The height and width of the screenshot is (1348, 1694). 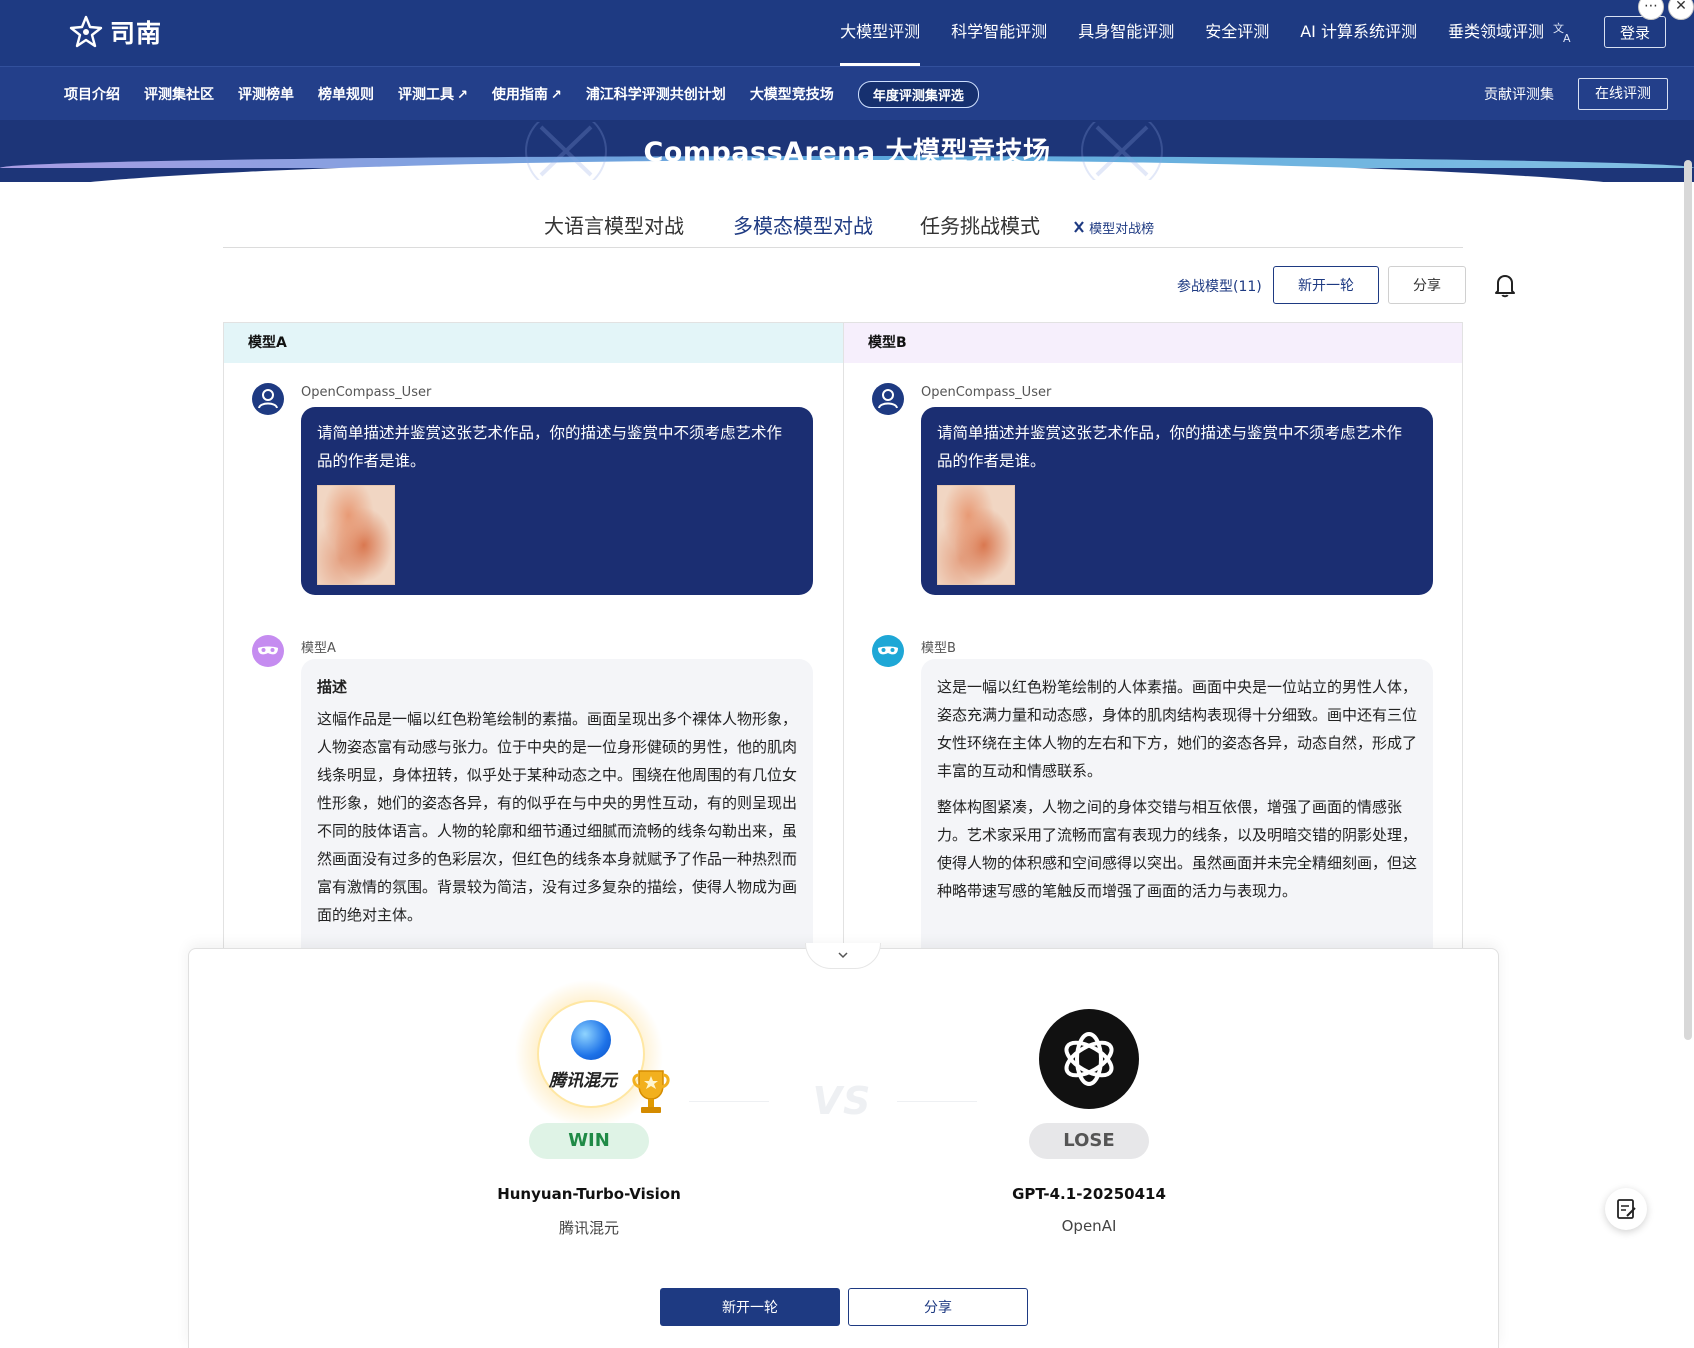 I want to click on subnav-pujiang-plan: 浦江科学评测共创计划, so click(x=656, y=94).